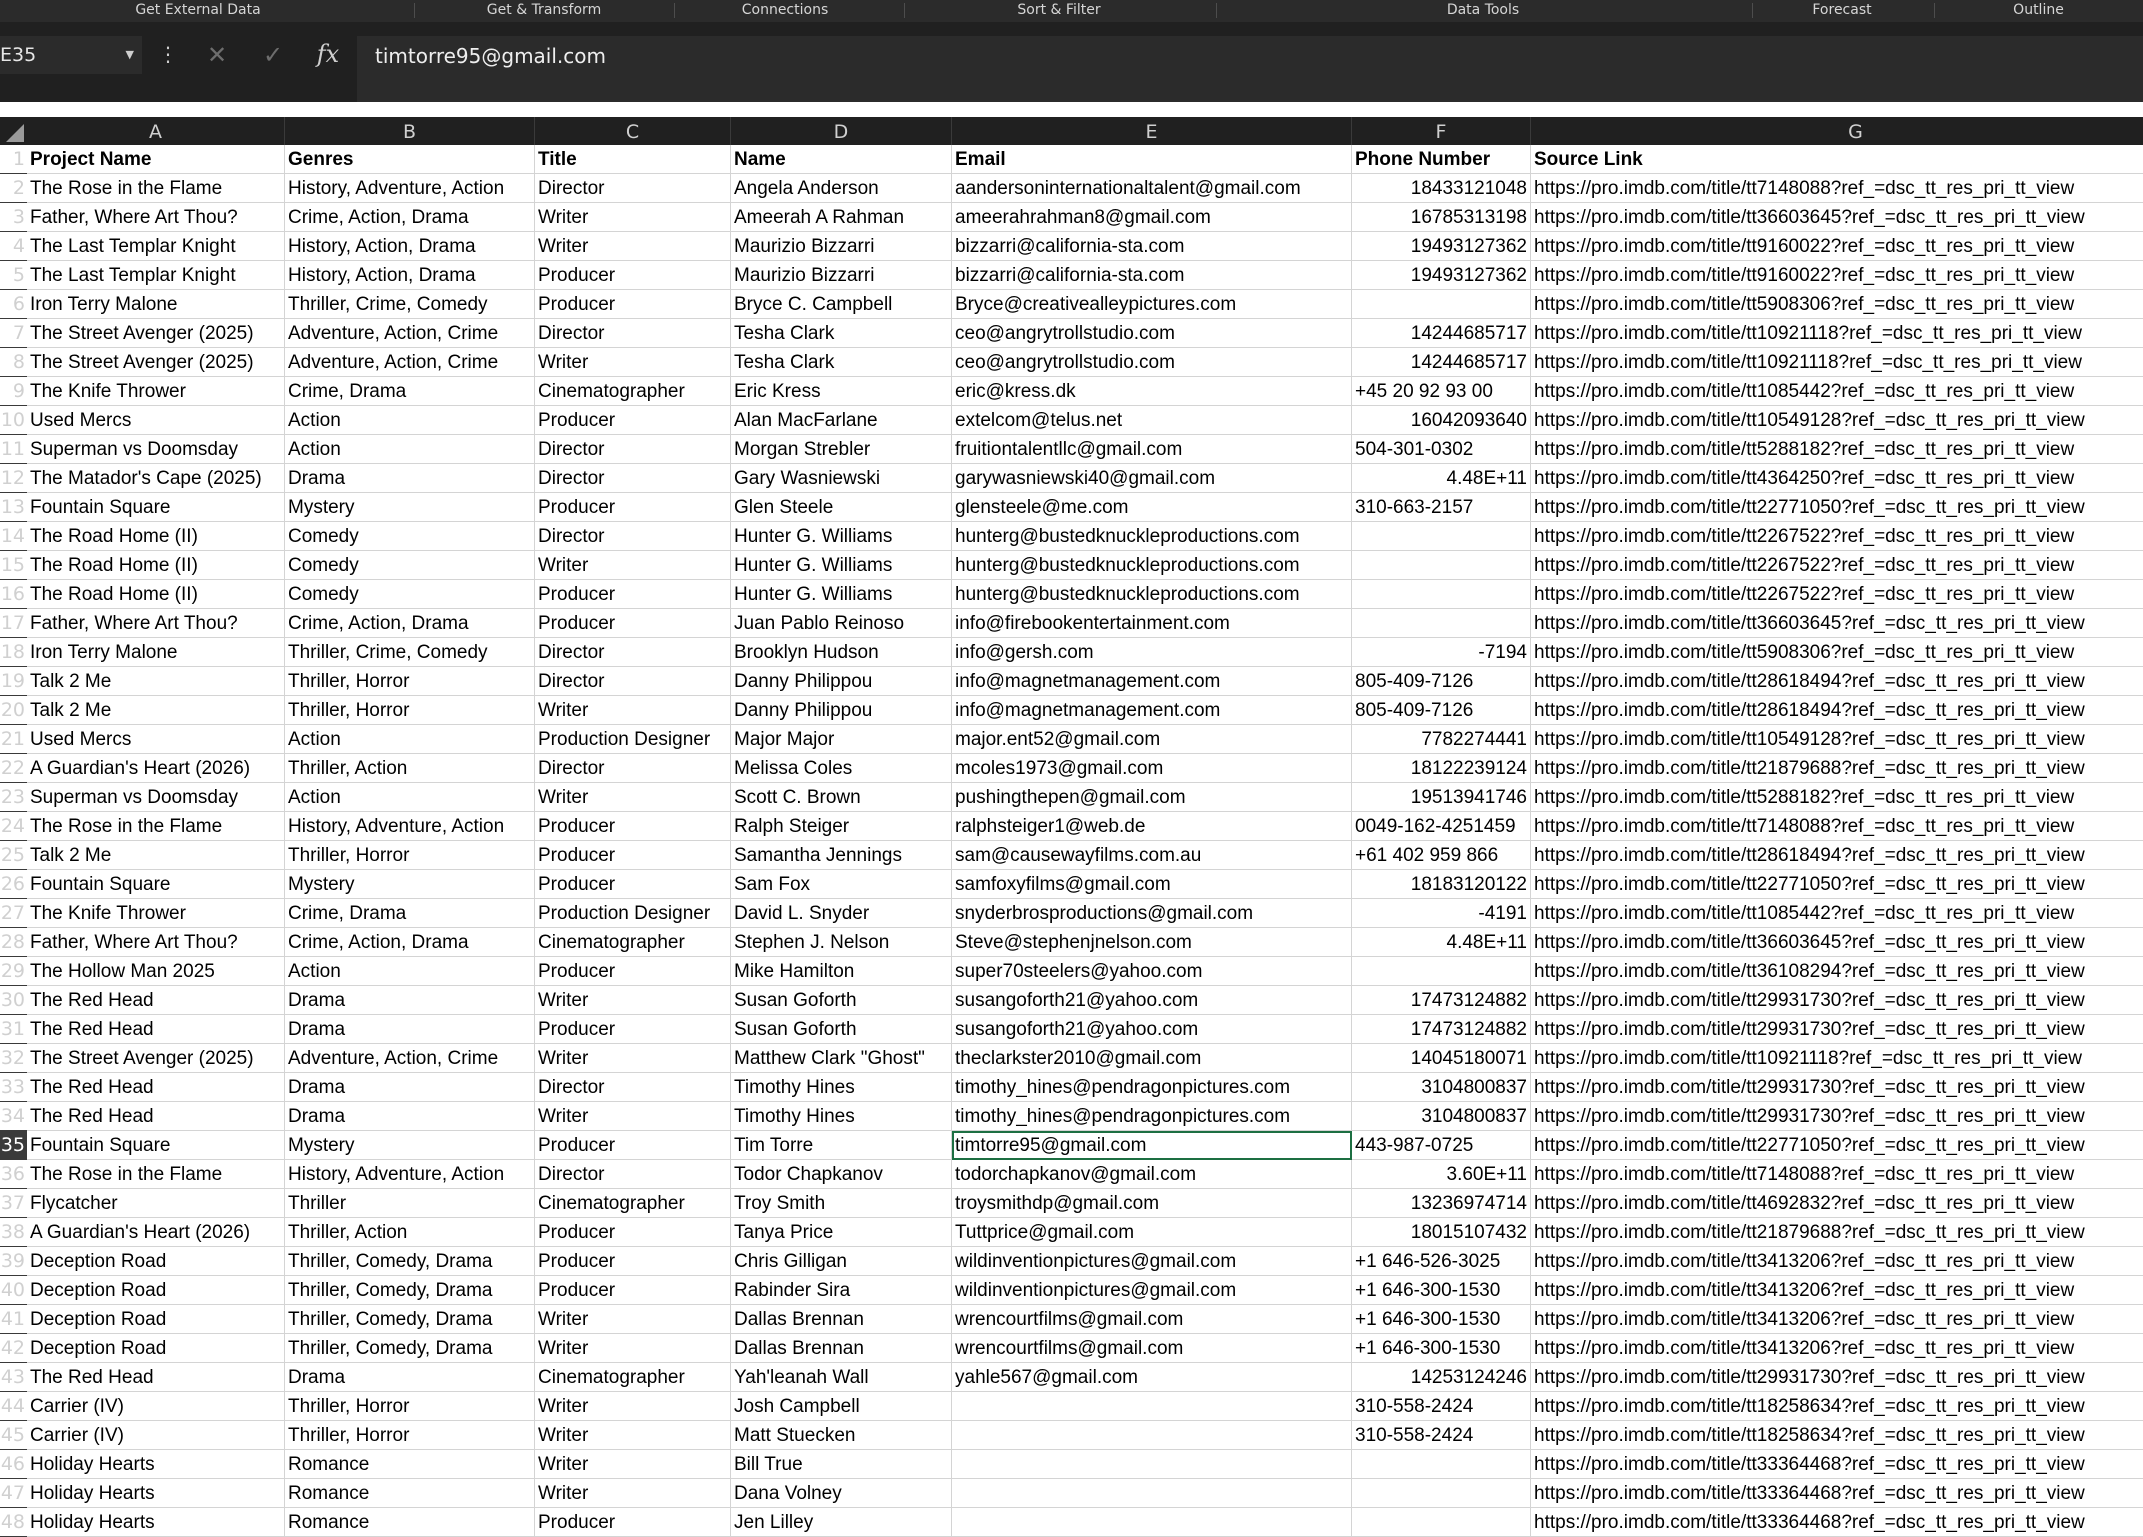 Image resolution: width=2143 pixels, height=1537 pixels. Describe the element at coordinates (156, 1464) in the screenshot. I see `cell-a46: Holiday Hearts` at that location.